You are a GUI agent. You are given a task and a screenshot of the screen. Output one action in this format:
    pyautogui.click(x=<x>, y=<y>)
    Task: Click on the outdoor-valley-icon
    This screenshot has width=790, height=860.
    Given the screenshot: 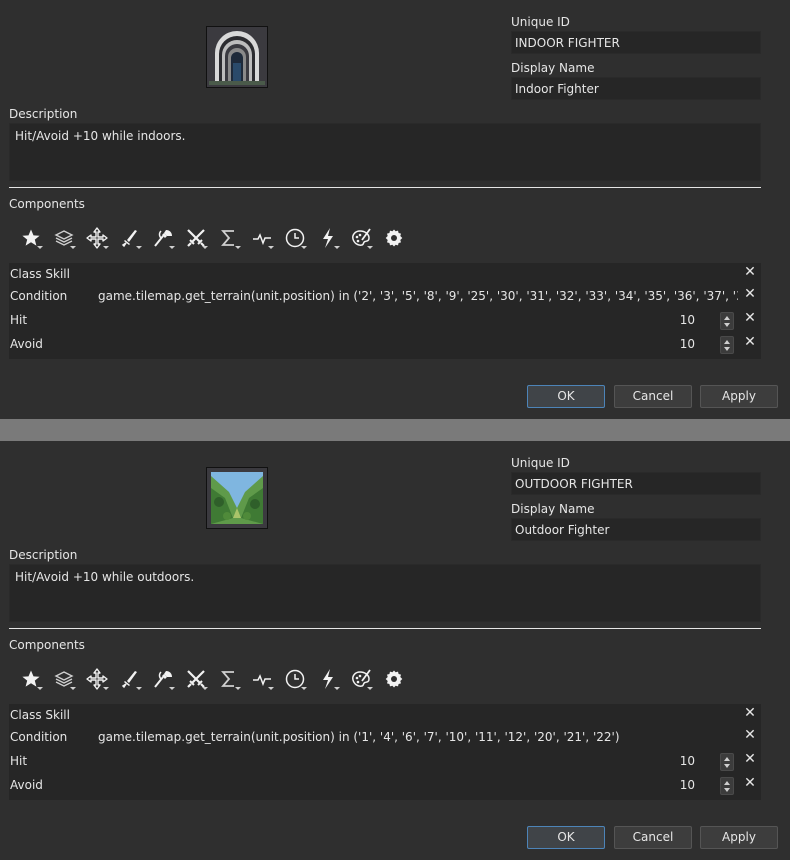 What is the action you would take?
    pyautogui.click(x=237, y=498)
    